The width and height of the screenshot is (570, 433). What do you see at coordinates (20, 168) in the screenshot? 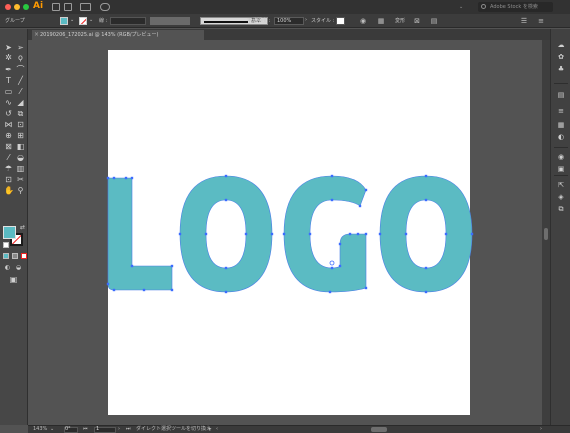
I see `column-graph-icon: ▥` at bounding box center [20, 168].